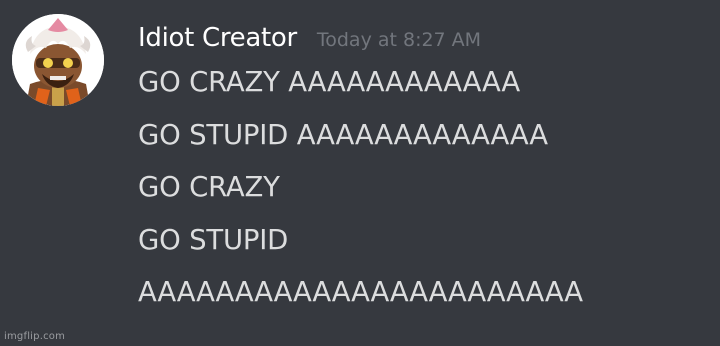 This screenshot has width=720, height=346. I want to click on message-line: GO STUPID AAAAAAAAAAAAA, so click(343, 134).